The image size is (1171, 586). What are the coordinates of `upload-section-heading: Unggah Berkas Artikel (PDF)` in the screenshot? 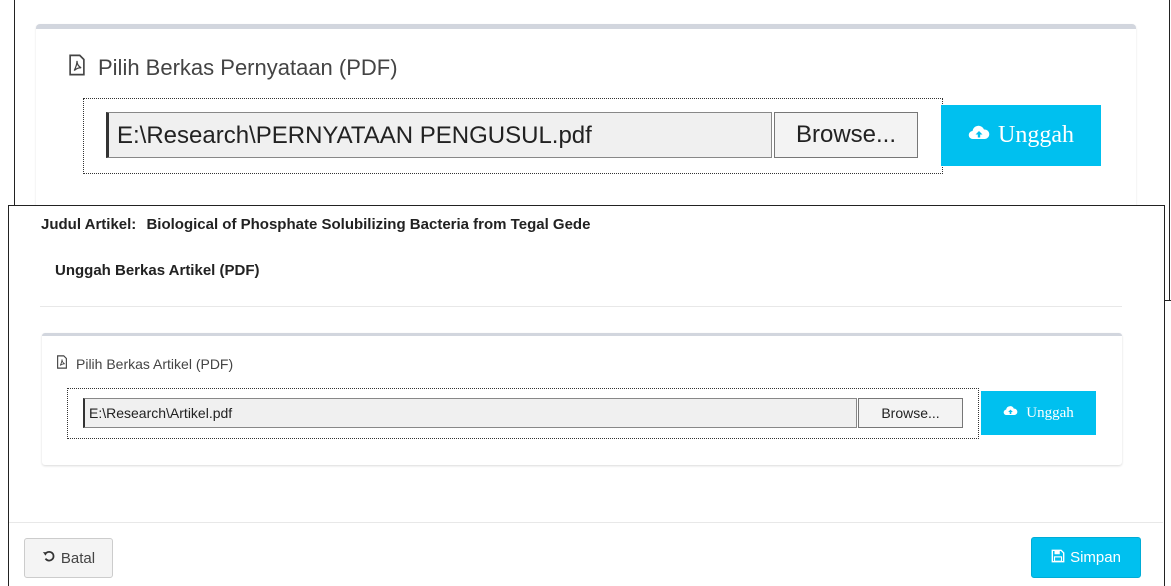 It's located at (157, 270).